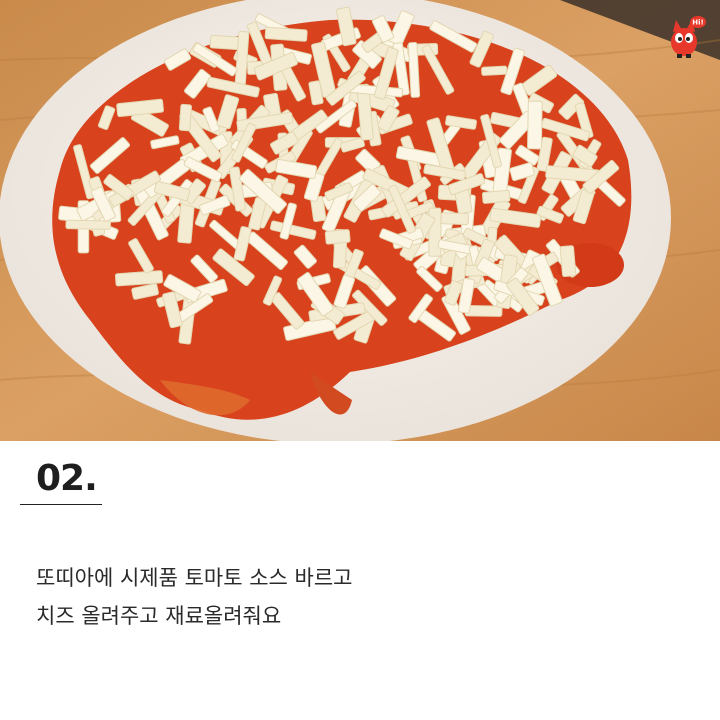 The width and height of the screenshot is (720, 720). What do you see at coordinates (697, 23) in the screenshot?
I see `mascot-badge-text: Hi!` at bounding box center [697, 23].